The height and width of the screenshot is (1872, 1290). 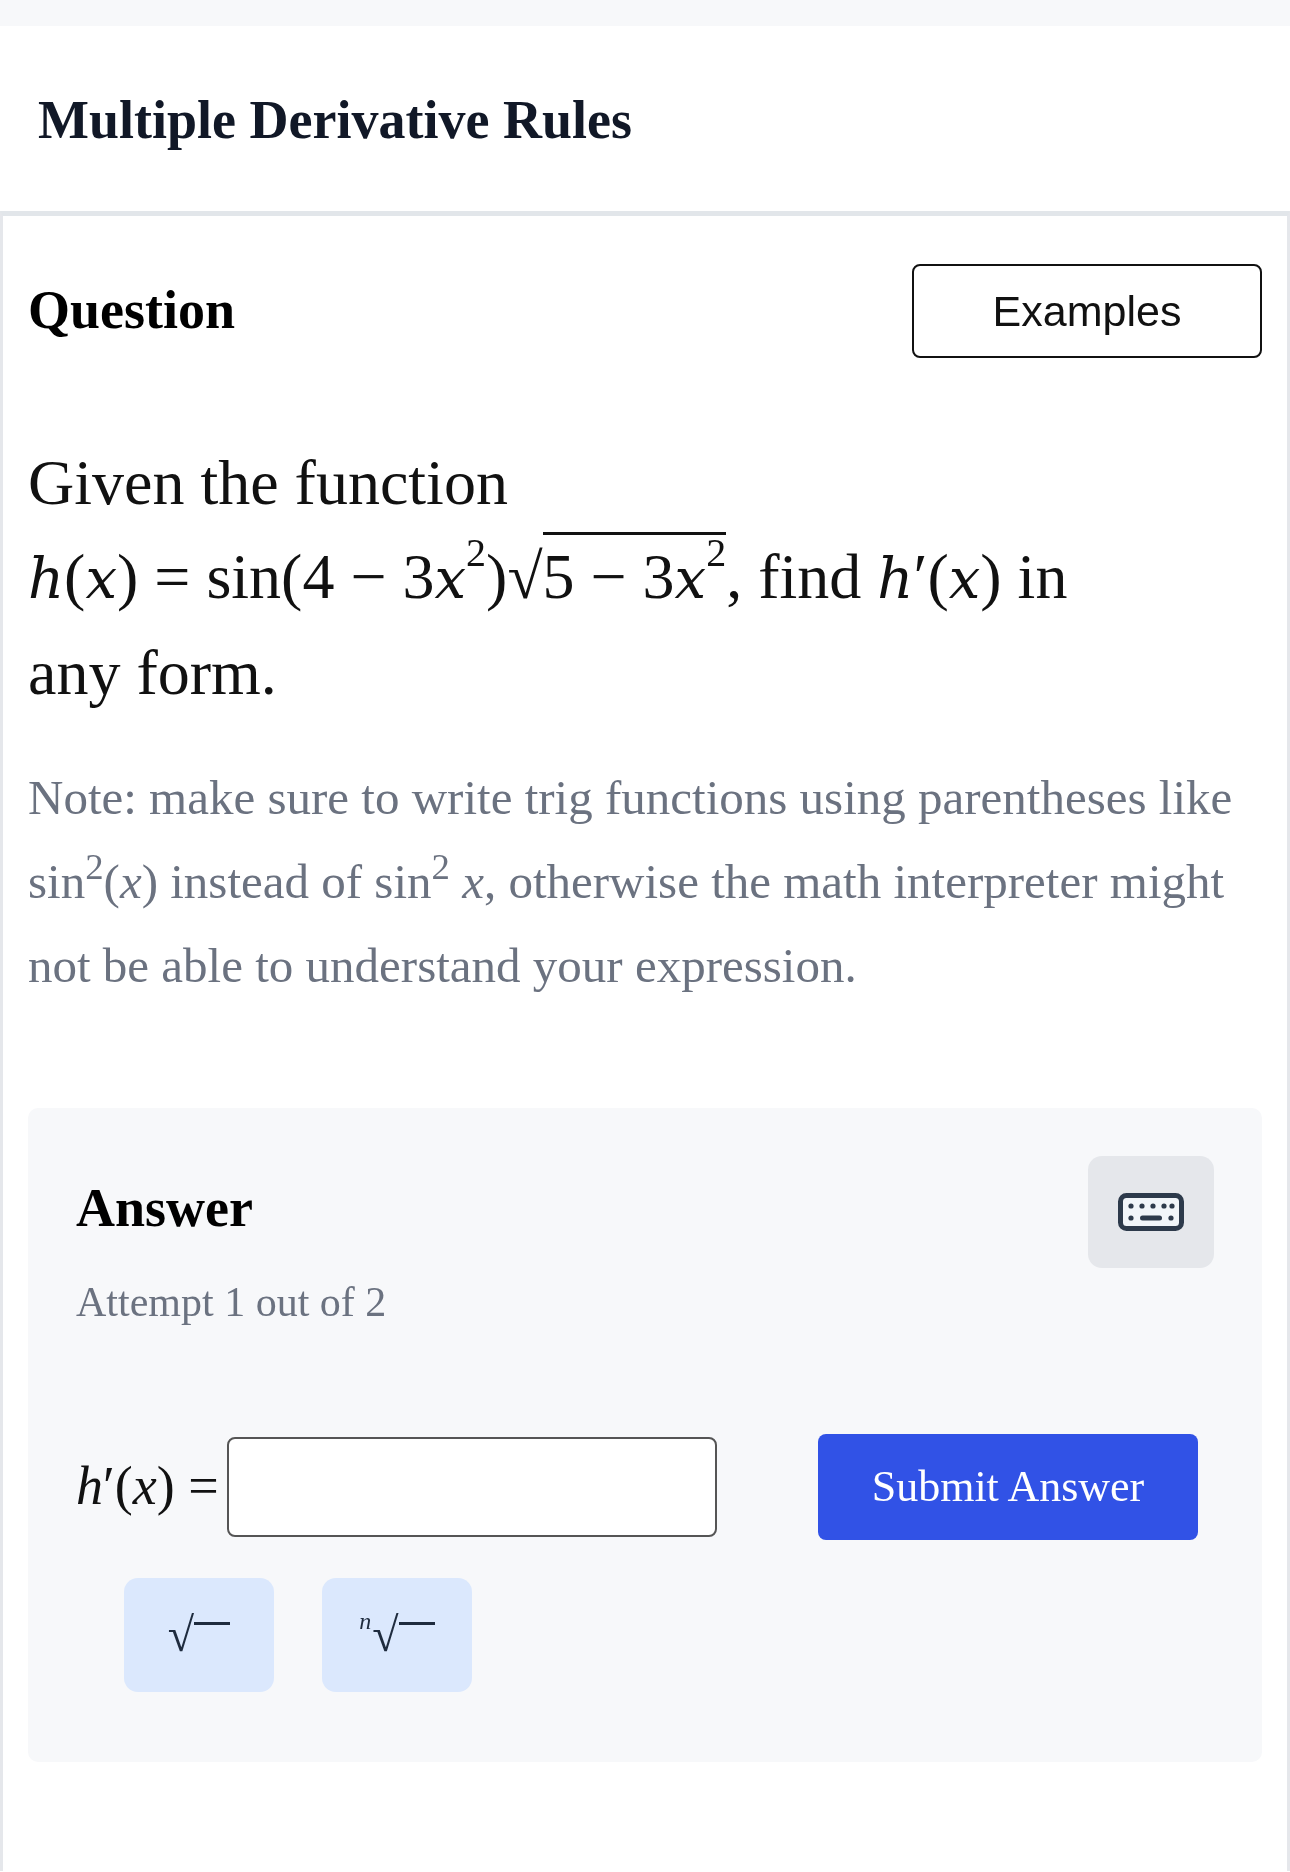 I want to click on page-title: Multiple Derivative Rules, so click(x=335, y=120).